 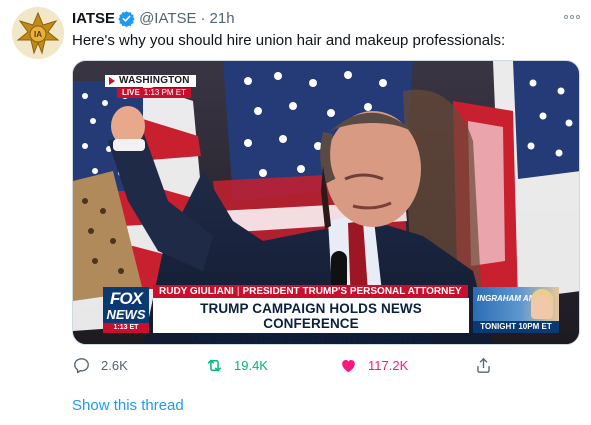 What do you see at coordinates (150, 81) in the screenshot?
I see `location-bug: WASHINGTON` at bounding box center [150, 81].